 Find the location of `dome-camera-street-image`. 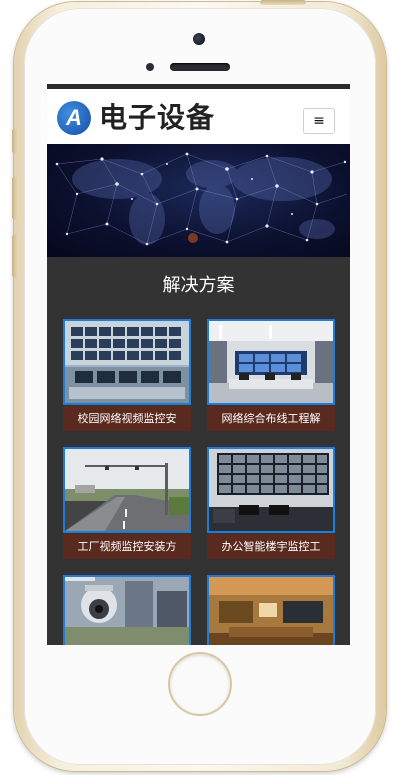

dome-camera-street-image is located at coordinates (127, 611).